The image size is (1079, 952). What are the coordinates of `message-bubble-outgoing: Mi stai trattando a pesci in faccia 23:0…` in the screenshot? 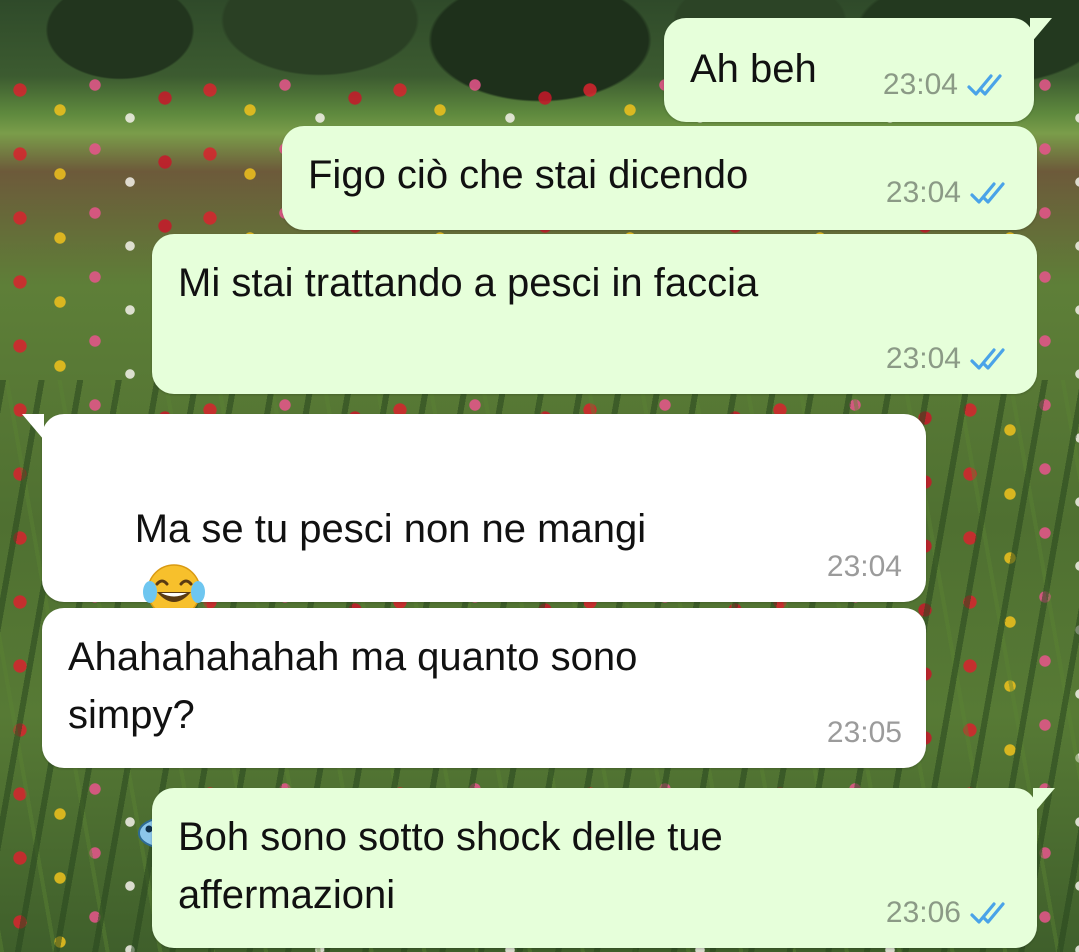 It's located at (594, 314).